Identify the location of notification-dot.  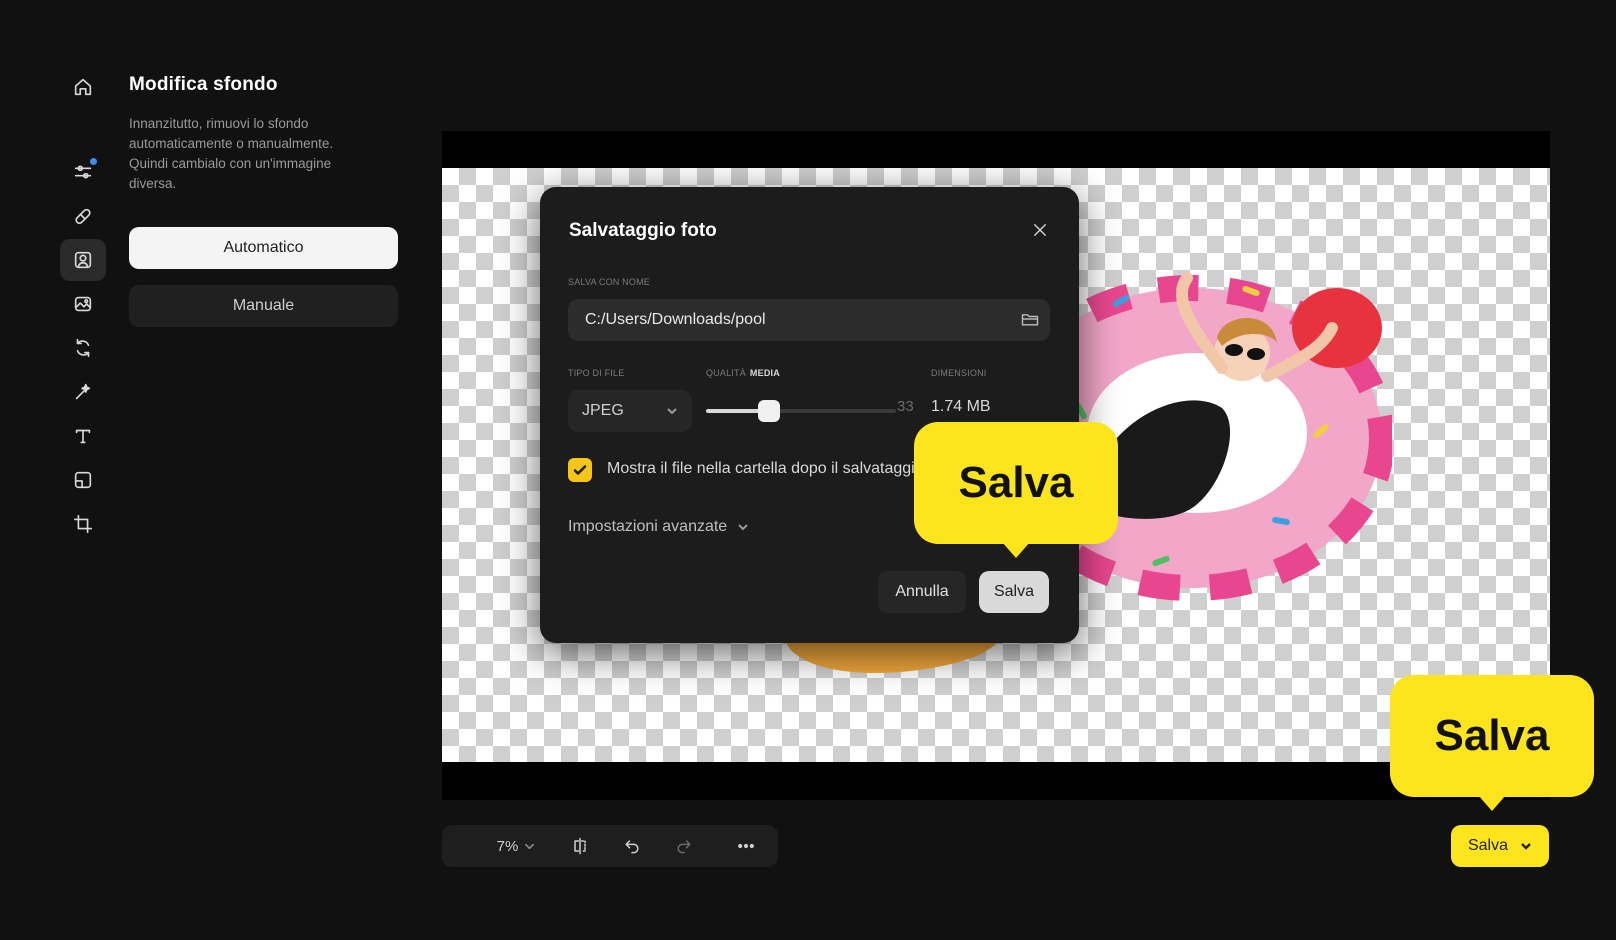
(93, 161).